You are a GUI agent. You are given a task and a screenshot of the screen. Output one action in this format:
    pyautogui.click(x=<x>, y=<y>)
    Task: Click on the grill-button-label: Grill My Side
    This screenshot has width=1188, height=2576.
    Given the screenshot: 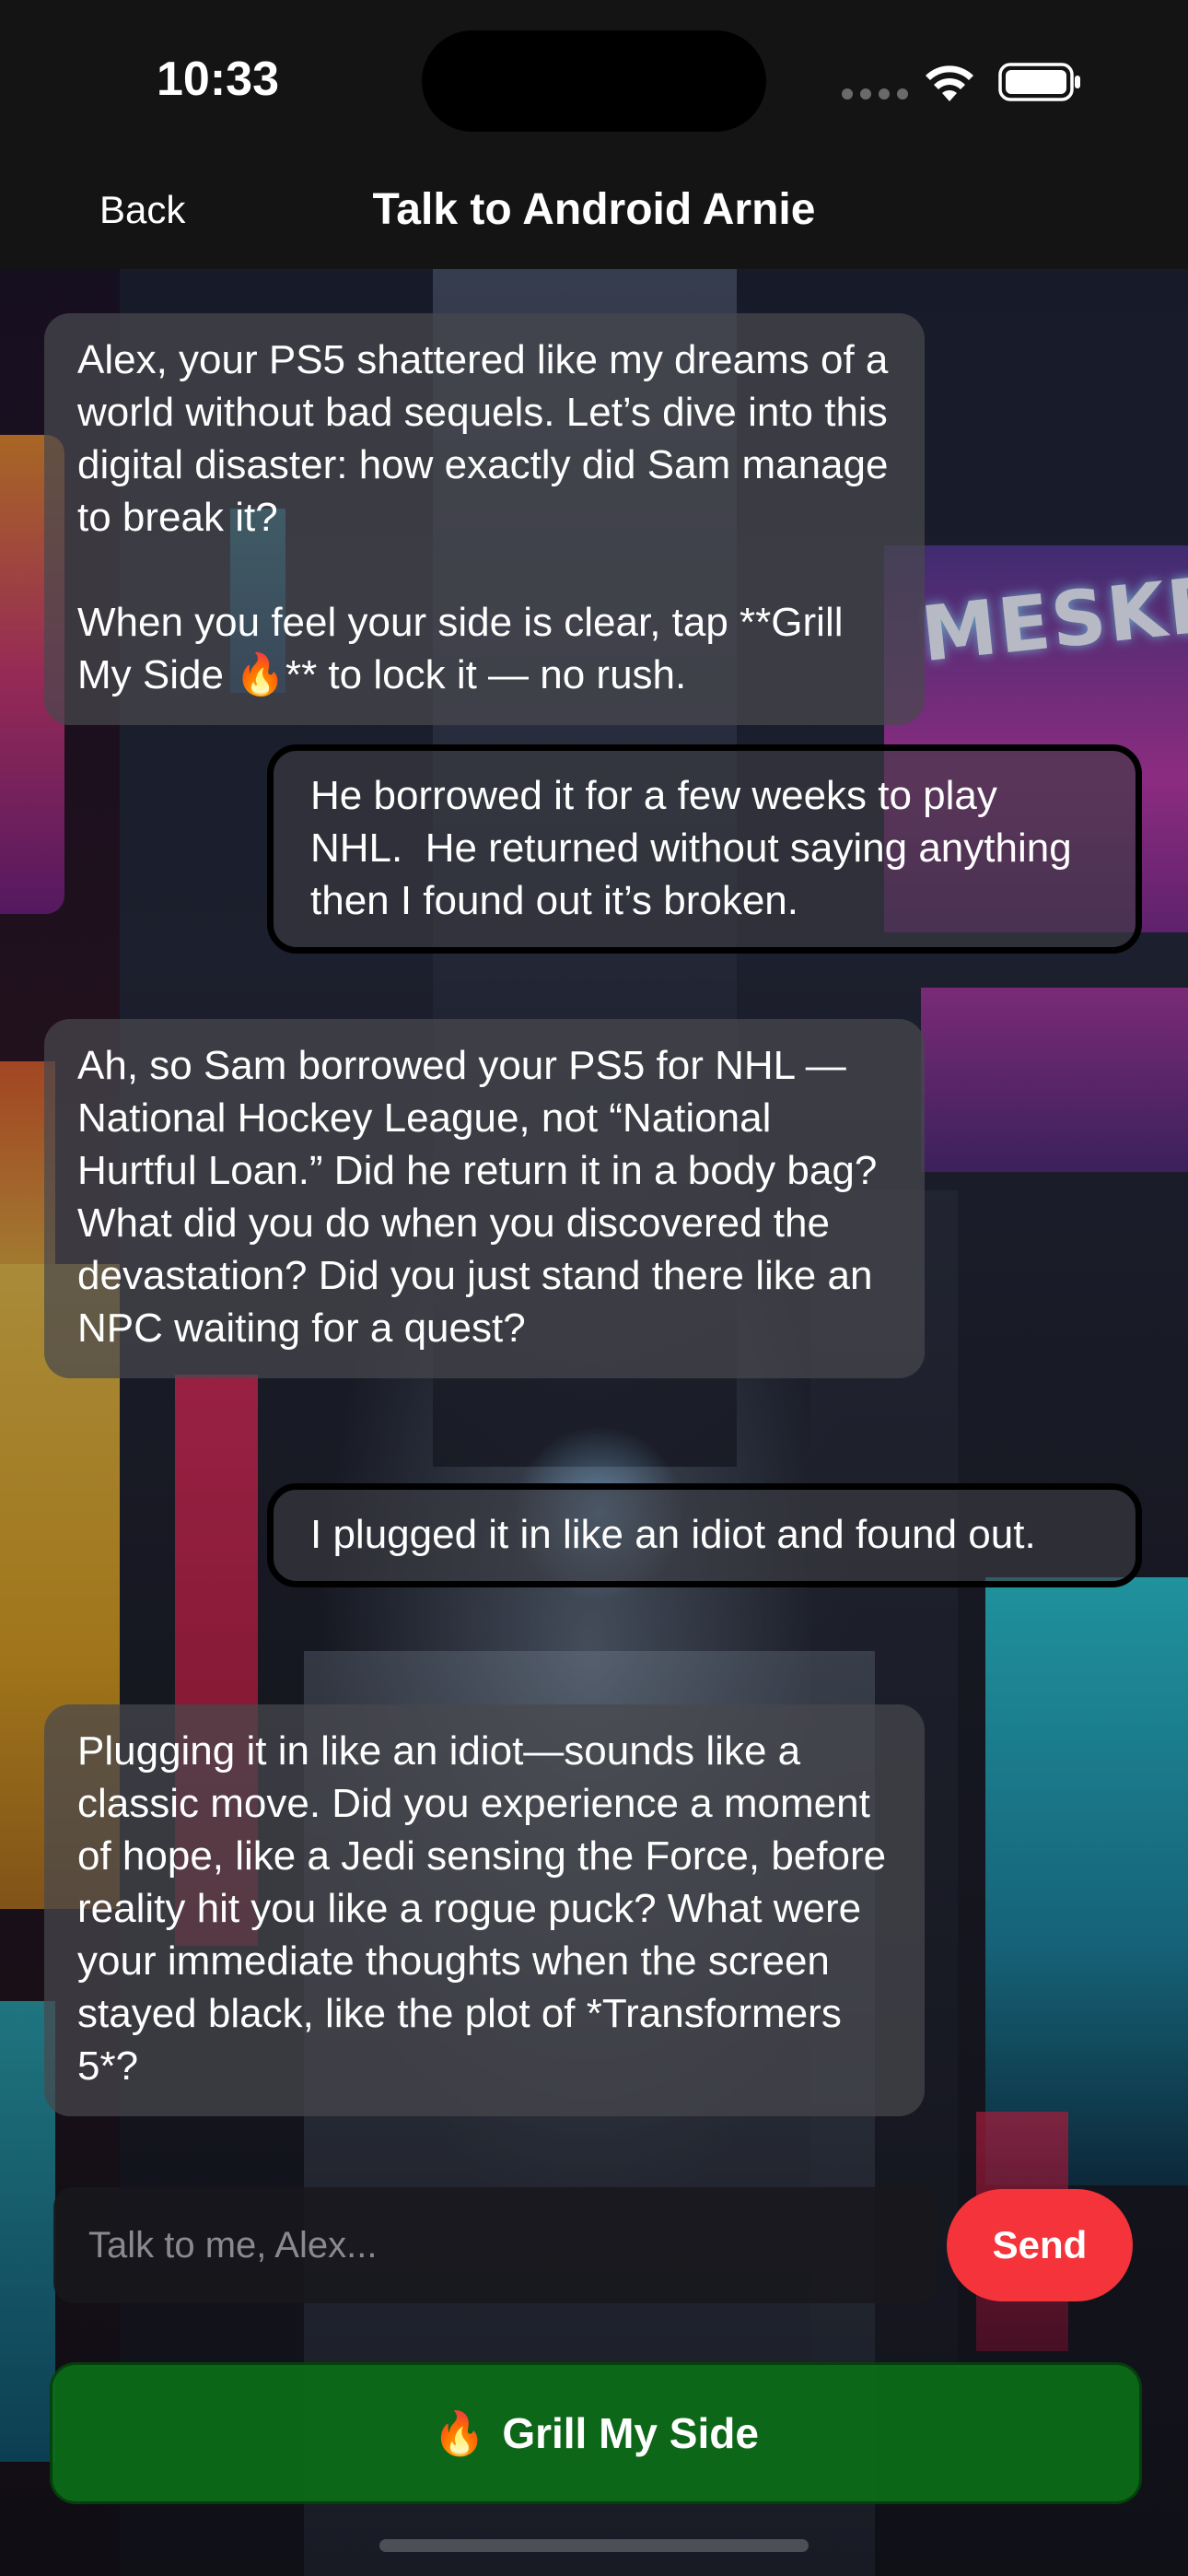 What is the action you would take?
    pyautogui.click(x=630, y=2433)
    